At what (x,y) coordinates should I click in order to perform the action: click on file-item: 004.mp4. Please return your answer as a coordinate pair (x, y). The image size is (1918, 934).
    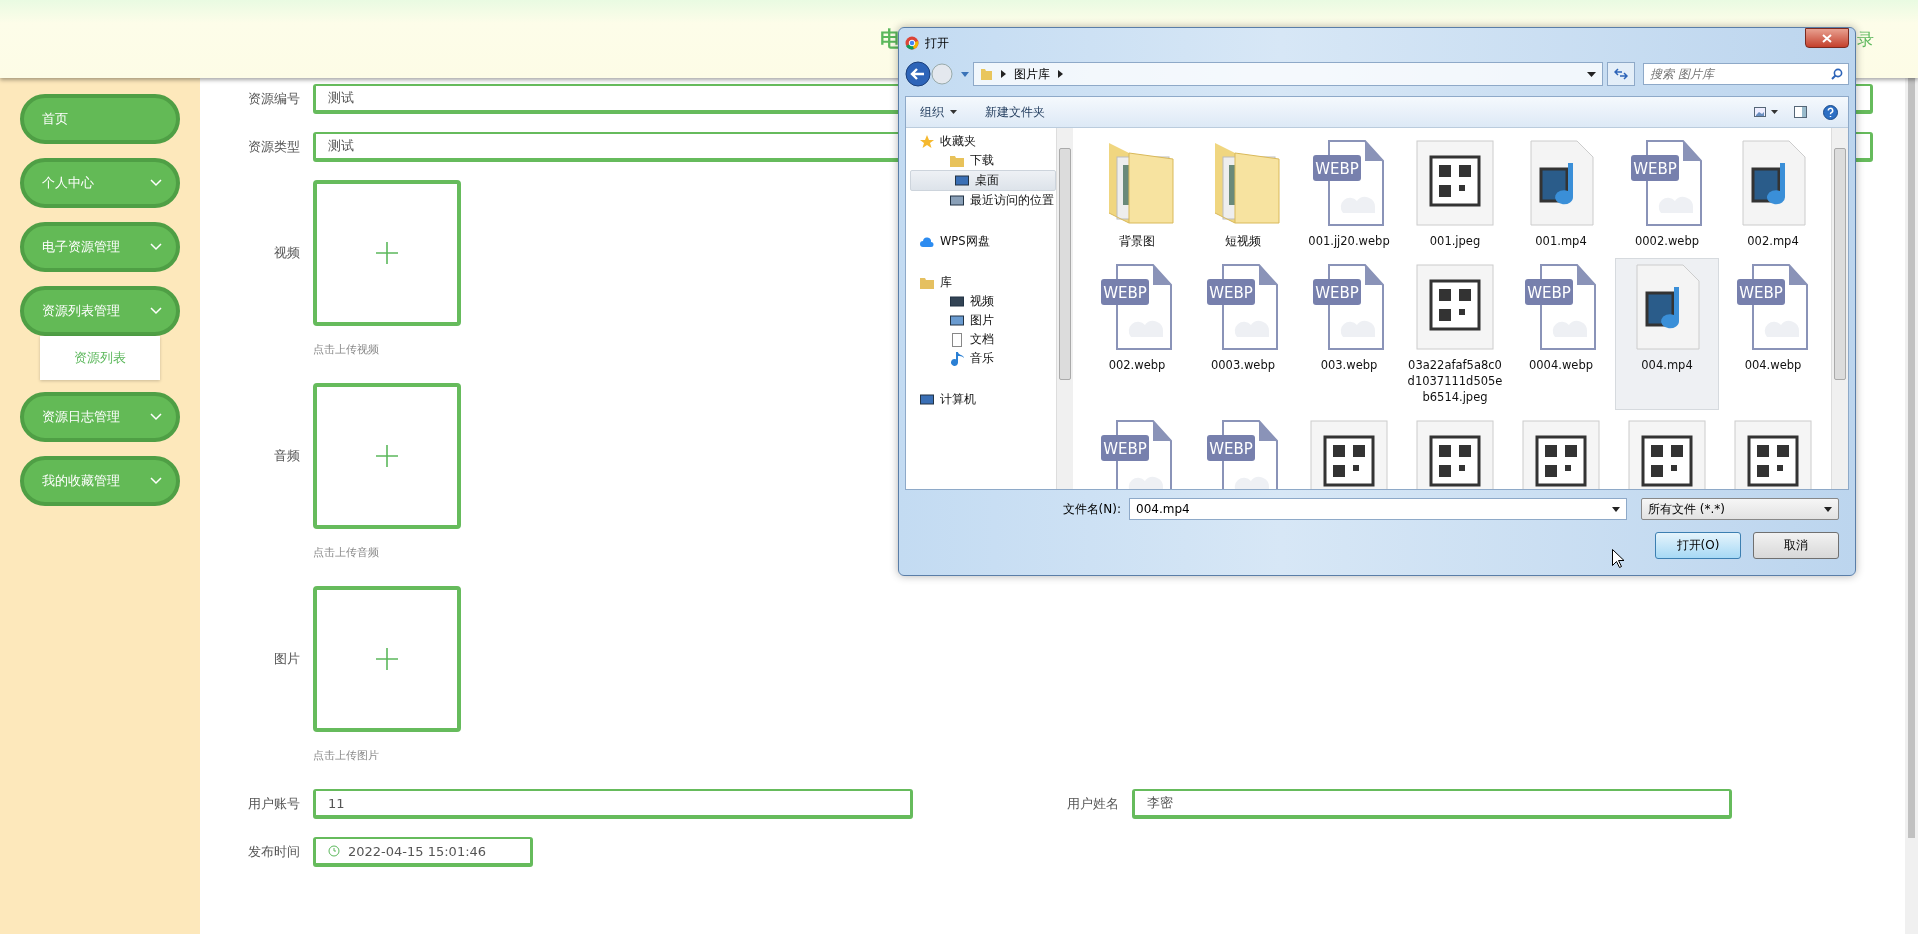
    Looking at the image, I should click on (1667, 334).